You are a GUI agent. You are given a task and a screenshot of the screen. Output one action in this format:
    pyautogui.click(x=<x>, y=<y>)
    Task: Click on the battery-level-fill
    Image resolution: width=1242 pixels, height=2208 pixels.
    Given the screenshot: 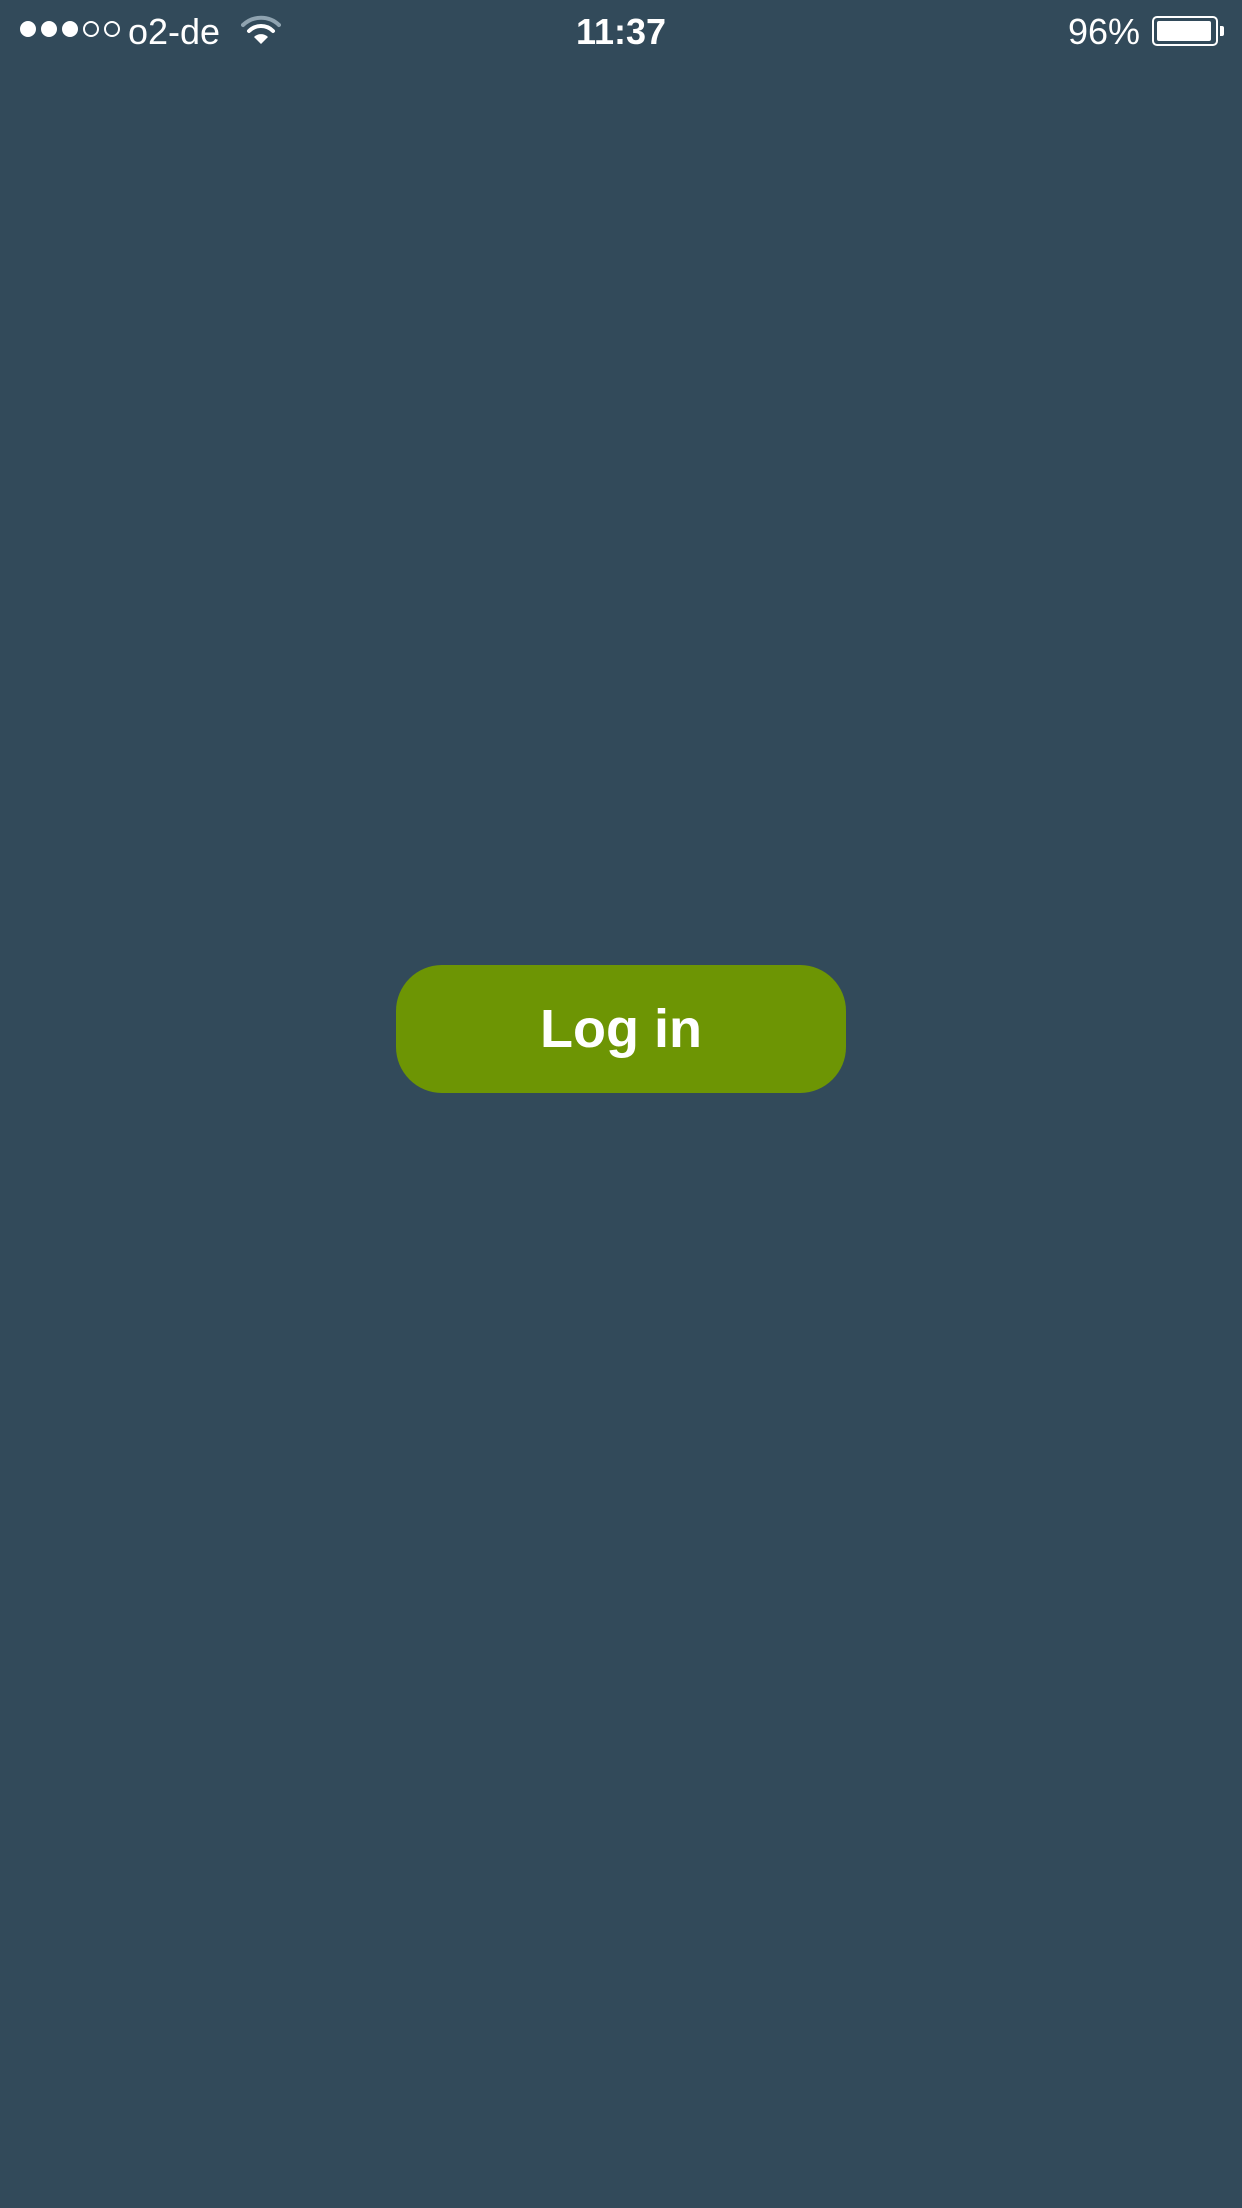 What is the action you would take?
    pyautogui.click(x=1184, y=31)
    